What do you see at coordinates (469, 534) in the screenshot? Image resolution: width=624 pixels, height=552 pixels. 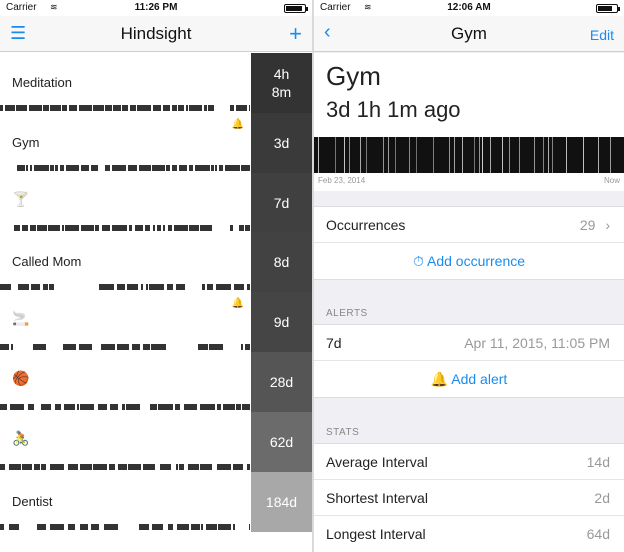 I see `stat-row: Longest Interval 64d` at bounding box center [469, 534].